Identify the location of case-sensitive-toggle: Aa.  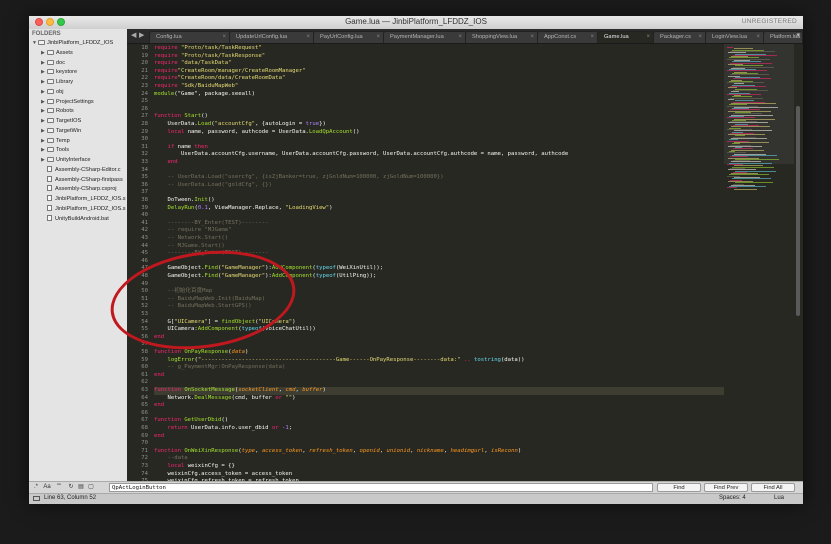
(47, 487).